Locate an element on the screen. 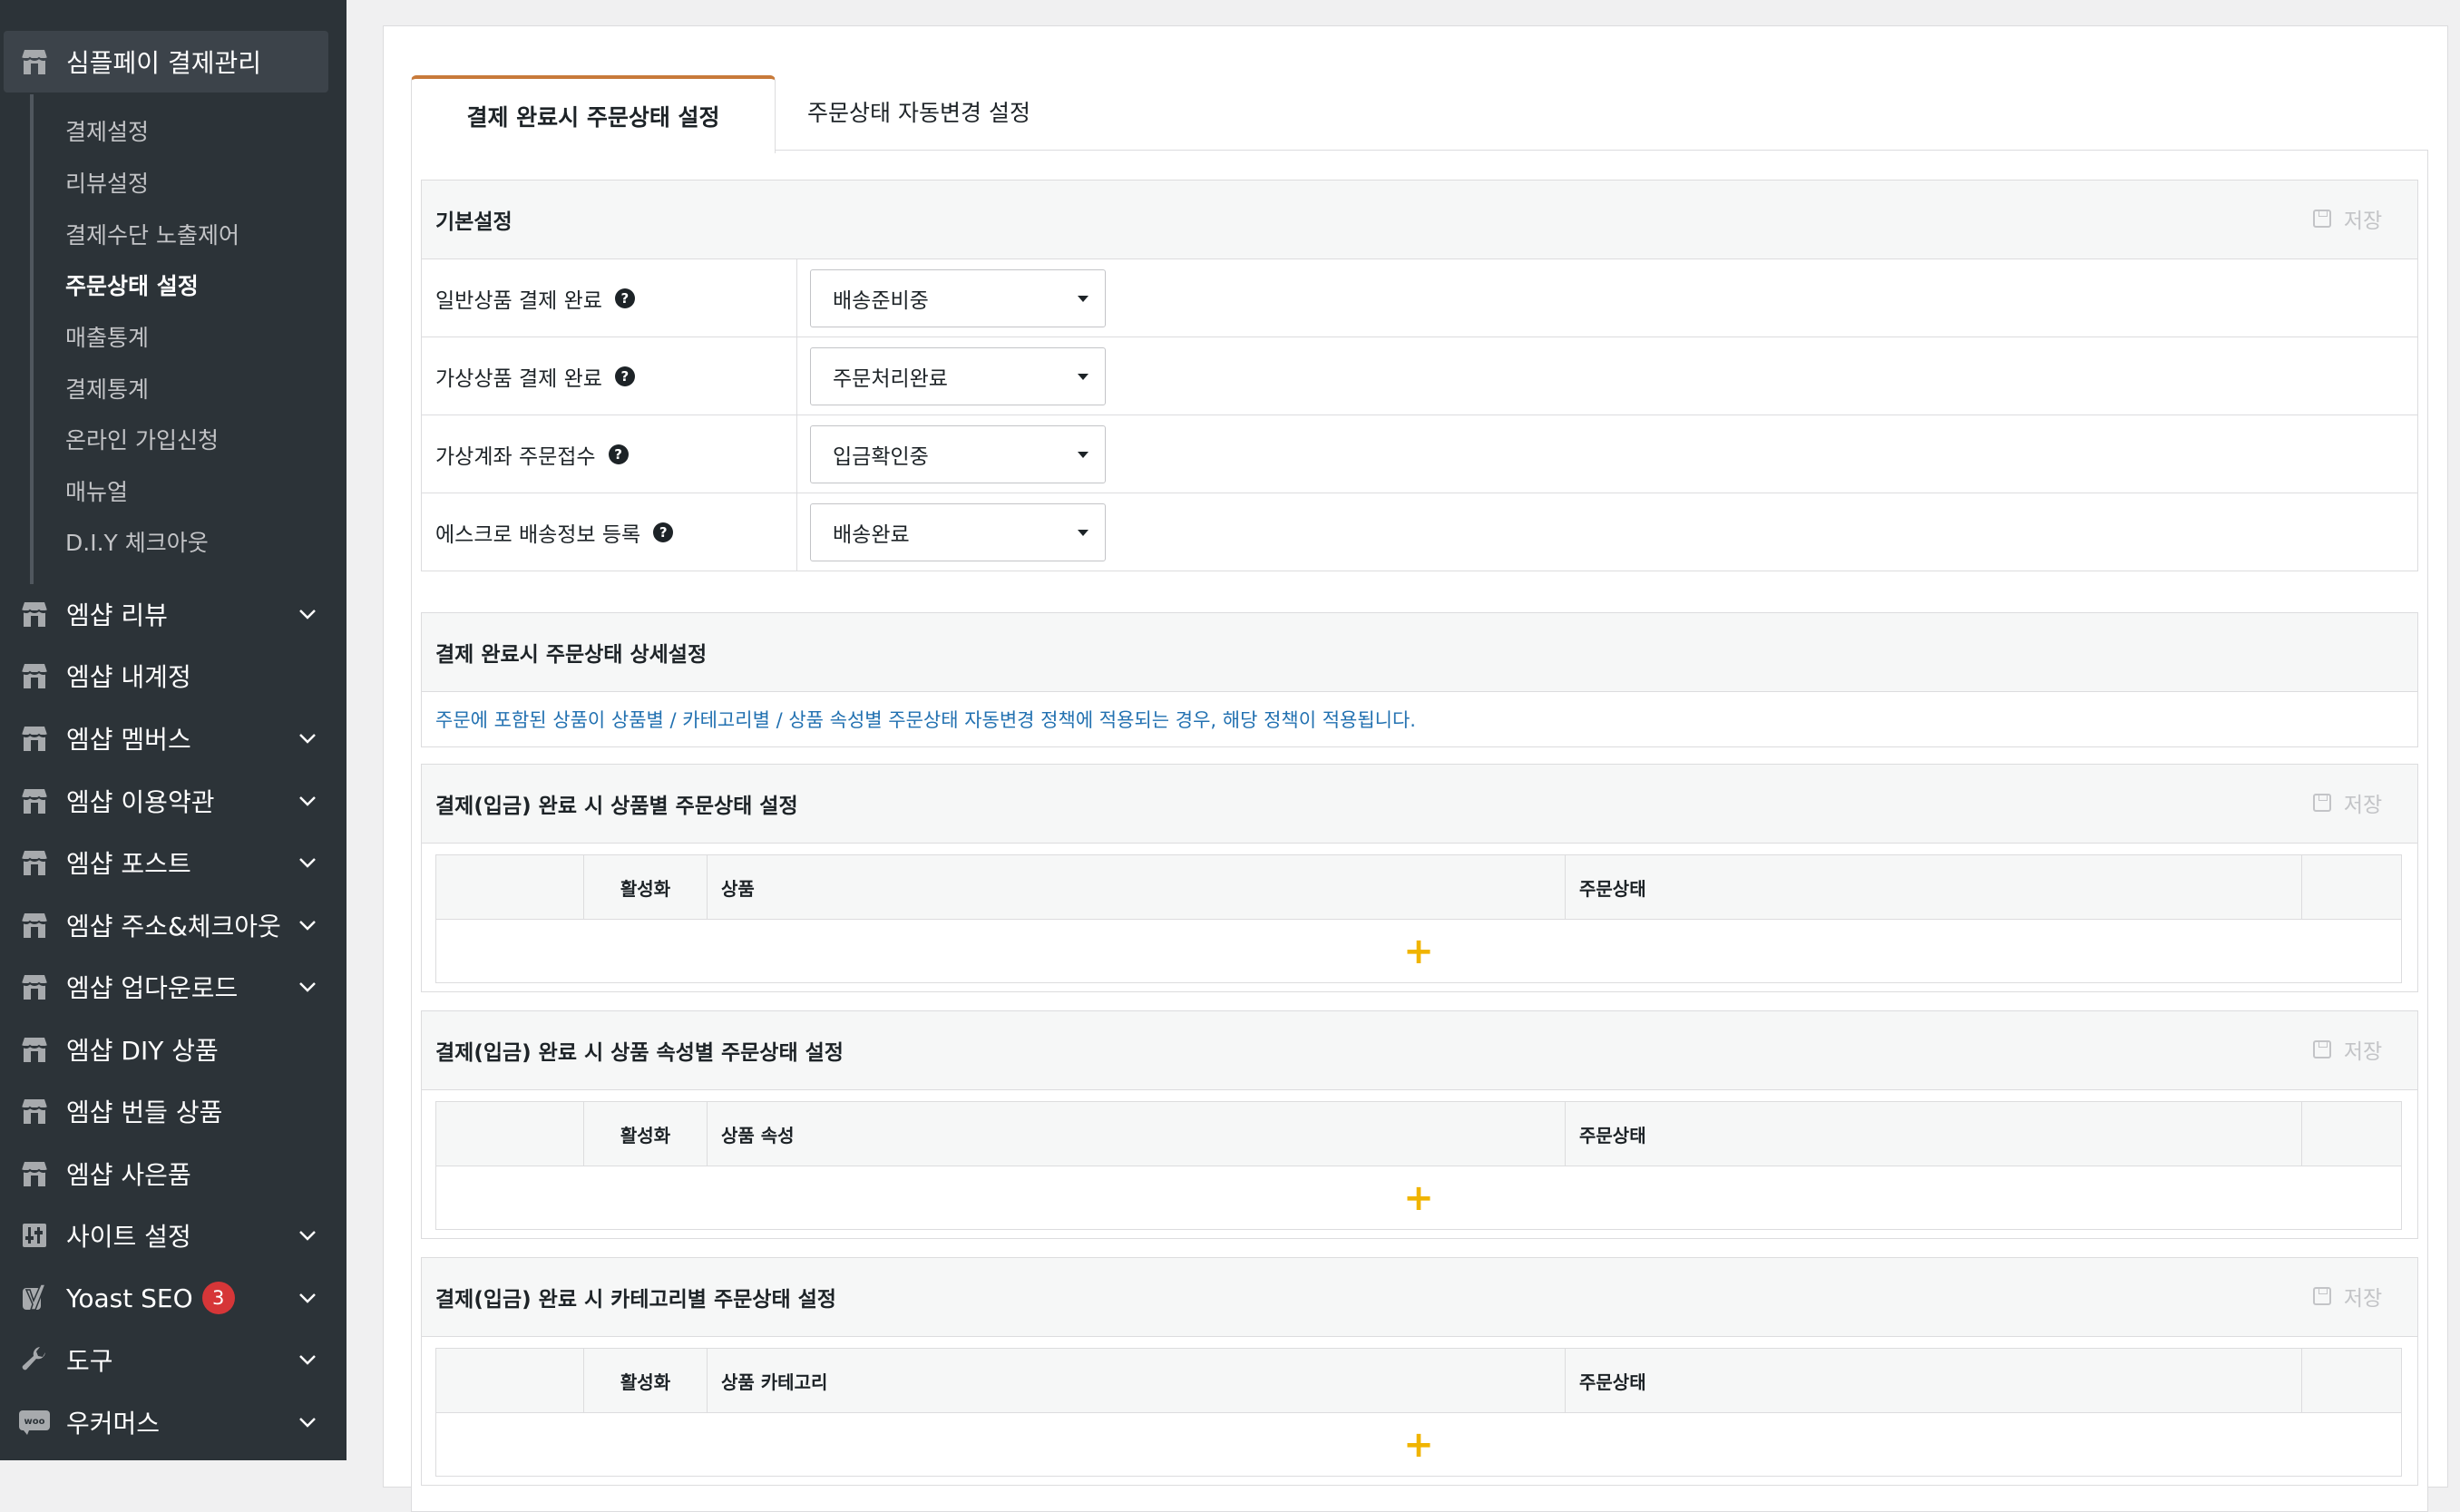 This screenshot has width=2460, height=1512. select-value: 배송준비중 is located at coordinates (881, 300).